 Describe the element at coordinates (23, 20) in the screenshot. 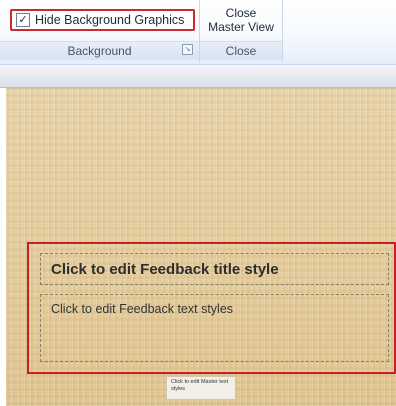

I see `checkbox-check-icon: ✓` at that location.